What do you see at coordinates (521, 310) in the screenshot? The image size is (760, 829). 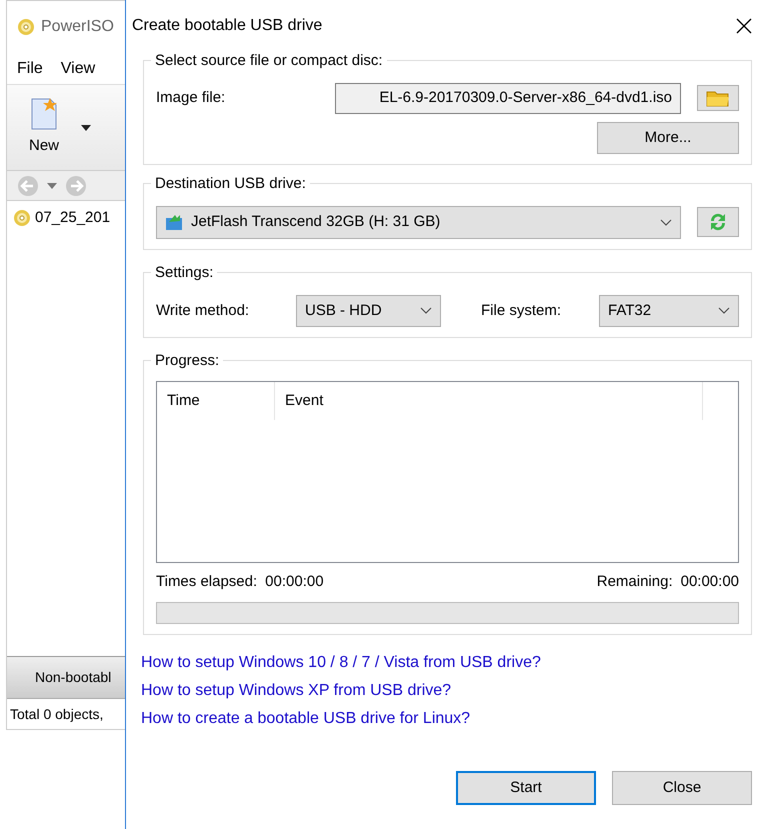 I see `field-label: File system:` at bounding box center [521, 310].